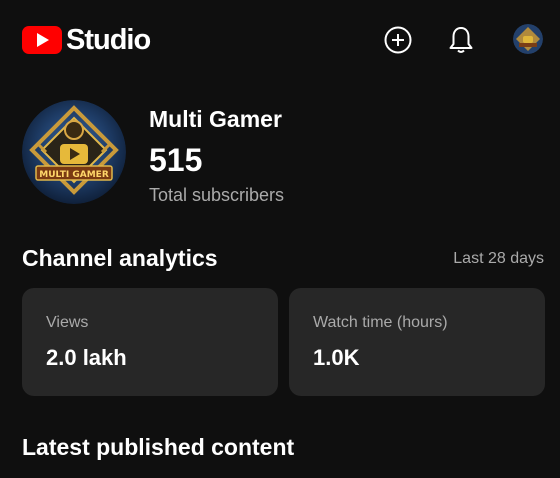 The image size is (560, 478). Describe the element at coordinates (417, 342) in the screenshot. I see `watch-time-card: Watch time (hours) 1.0K` at that location.